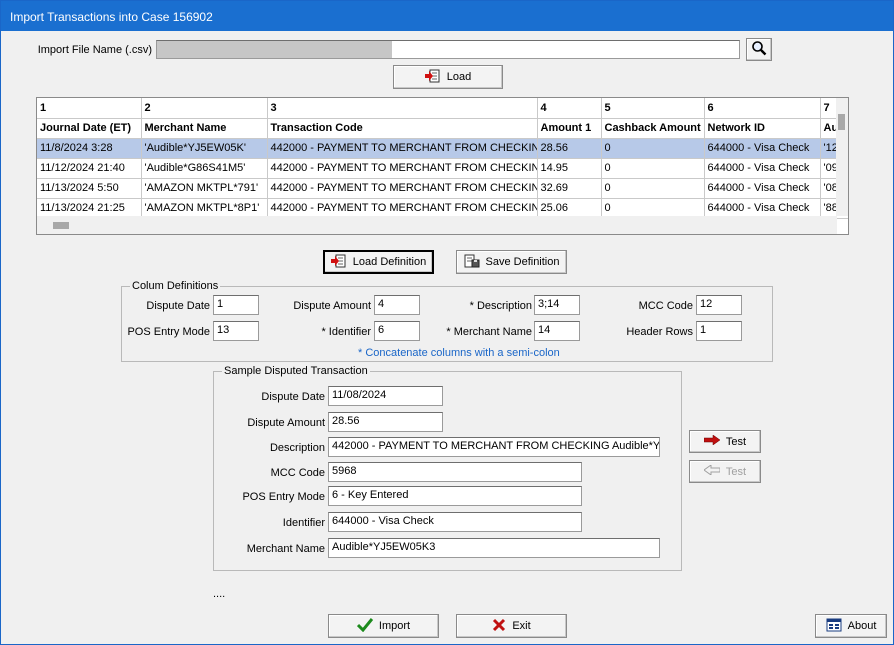  What do you see at coordinates (346, 332) in the screenshot?
I see `coldef-identifier-label: * Identifier` at bounding box center [346, 332].